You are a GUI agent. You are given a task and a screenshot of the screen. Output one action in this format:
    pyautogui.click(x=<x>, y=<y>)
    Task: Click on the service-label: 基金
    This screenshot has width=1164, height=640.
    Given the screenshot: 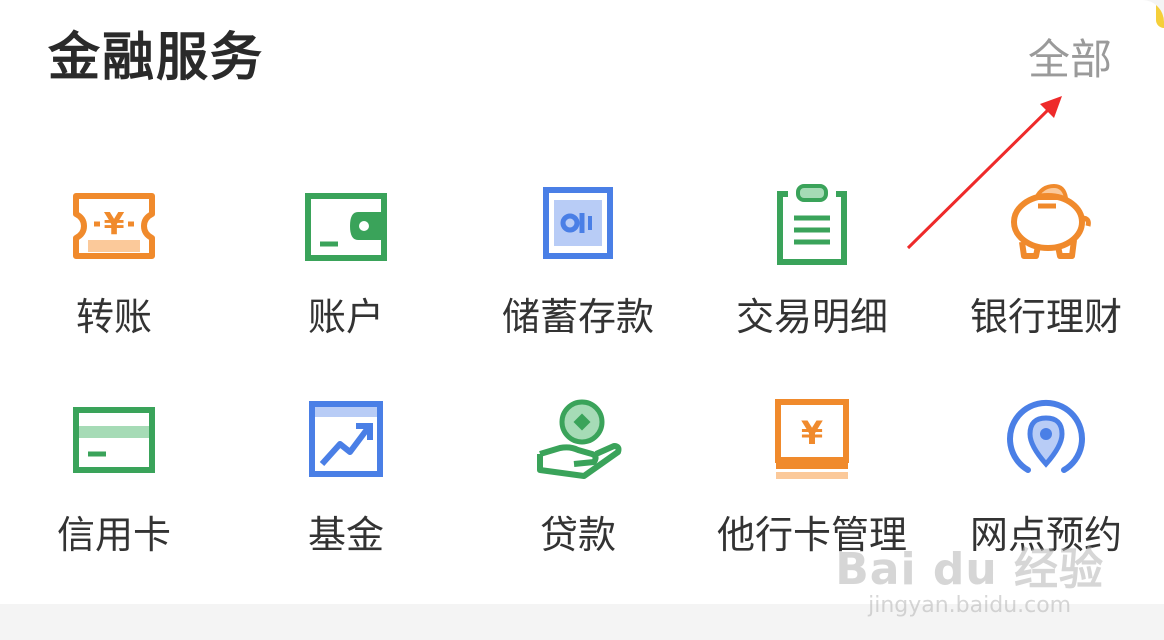 What is the action you would take?
    pyautogui.click(x=345, y=535)
    